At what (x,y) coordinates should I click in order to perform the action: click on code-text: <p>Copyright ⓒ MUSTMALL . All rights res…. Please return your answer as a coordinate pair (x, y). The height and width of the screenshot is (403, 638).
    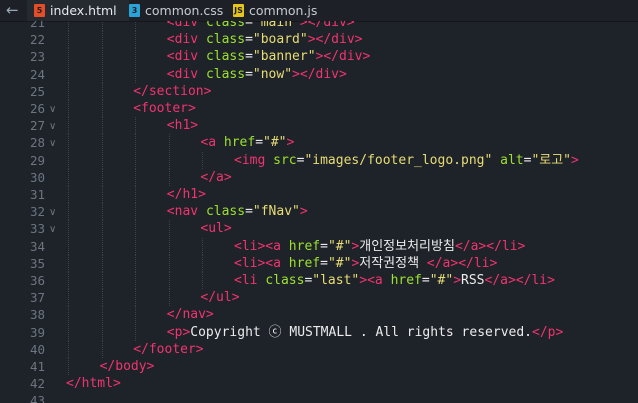
    Looking at the image, I should click on (365, 332).